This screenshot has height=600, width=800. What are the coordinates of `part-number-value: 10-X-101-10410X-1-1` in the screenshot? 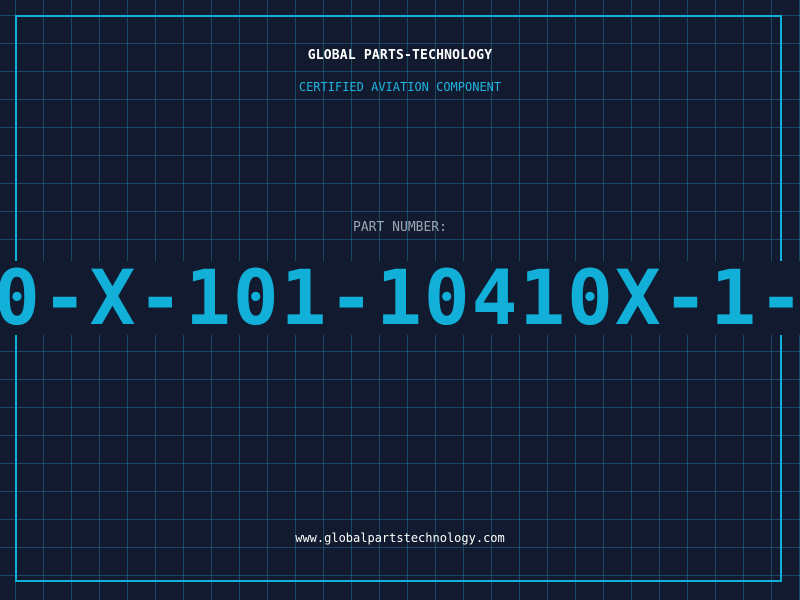 It's located at (400, 298).